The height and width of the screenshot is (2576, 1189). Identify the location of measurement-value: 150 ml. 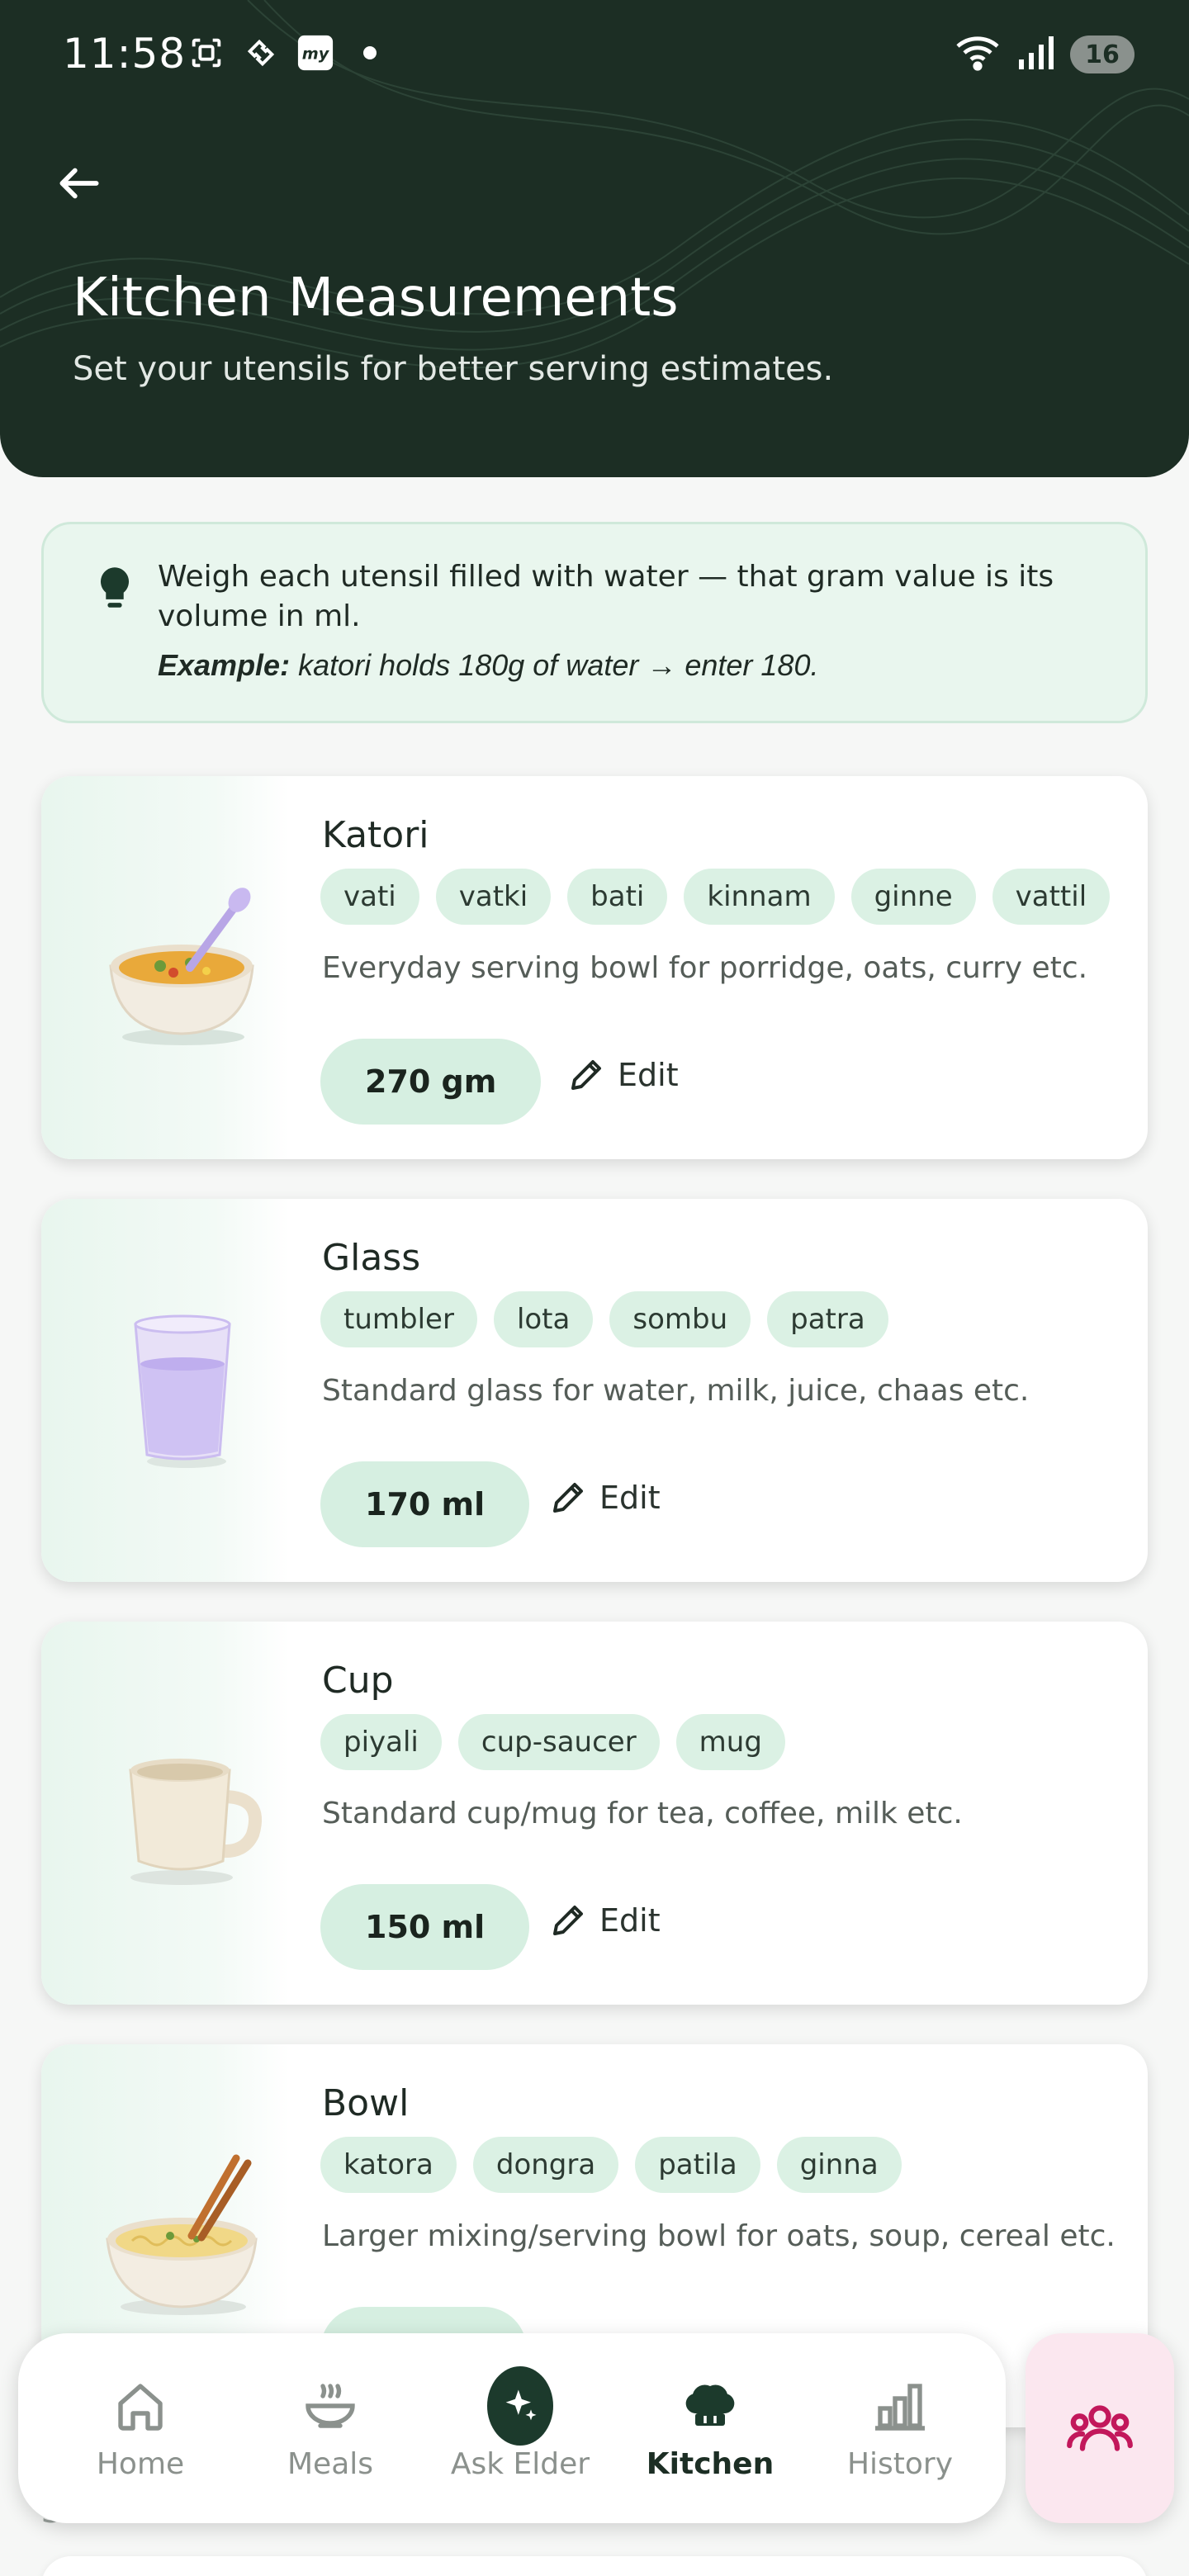
(425, 1927).